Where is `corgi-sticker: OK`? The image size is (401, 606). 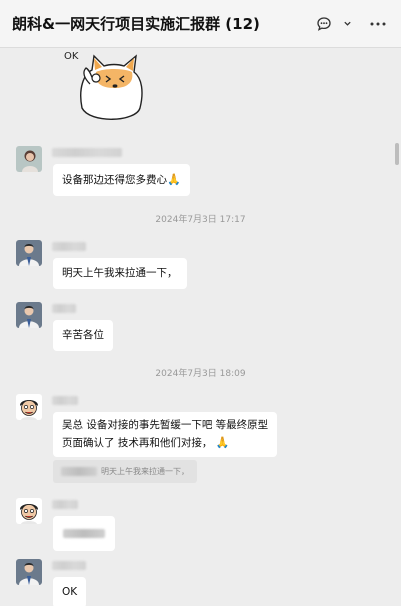
corgi-sticker: OK is located at coordinates (107, 88).